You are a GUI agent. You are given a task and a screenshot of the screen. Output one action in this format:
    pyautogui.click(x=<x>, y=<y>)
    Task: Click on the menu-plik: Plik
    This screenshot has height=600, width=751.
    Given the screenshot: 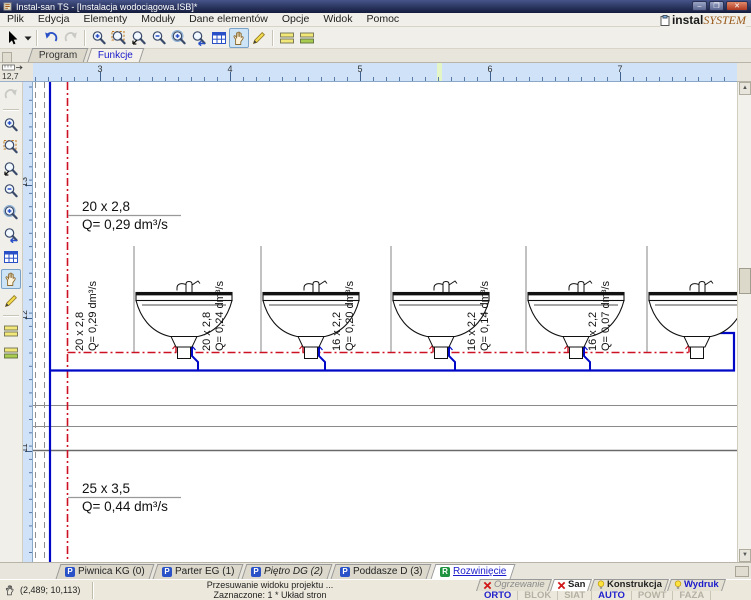 What is the action you would take?
    pyautogui.click(x=15, y=19)
    